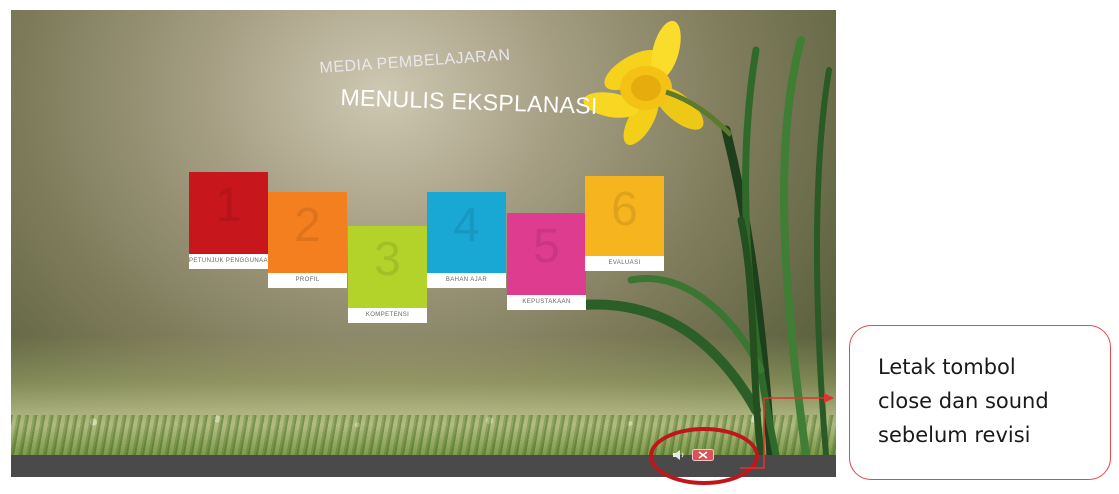 The height and width of the screenshot is (494, 1119). I want to click on menu-tile-label: BAHAN AJAR, so click(466, 280).